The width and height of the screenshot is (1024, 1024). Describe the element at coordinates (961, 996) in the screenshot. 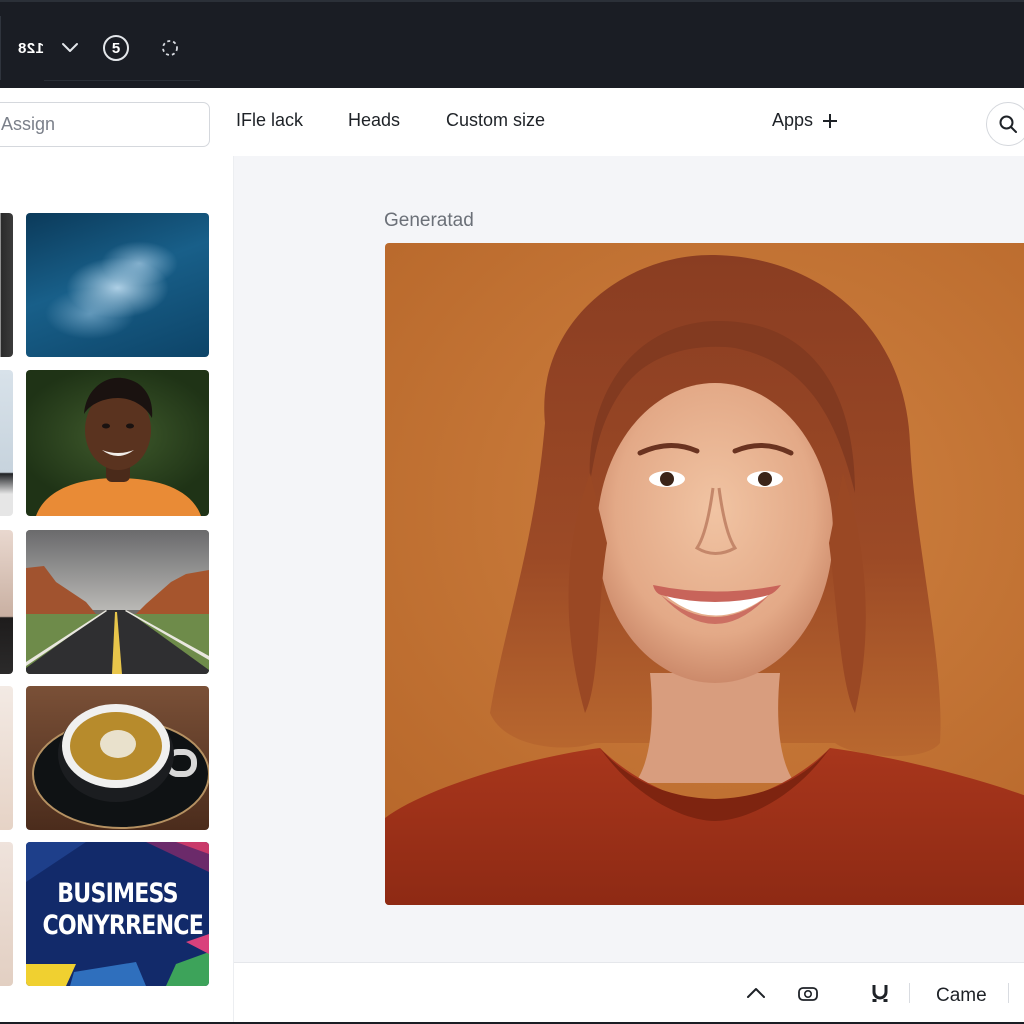

I see `came-button: Came` at that location.